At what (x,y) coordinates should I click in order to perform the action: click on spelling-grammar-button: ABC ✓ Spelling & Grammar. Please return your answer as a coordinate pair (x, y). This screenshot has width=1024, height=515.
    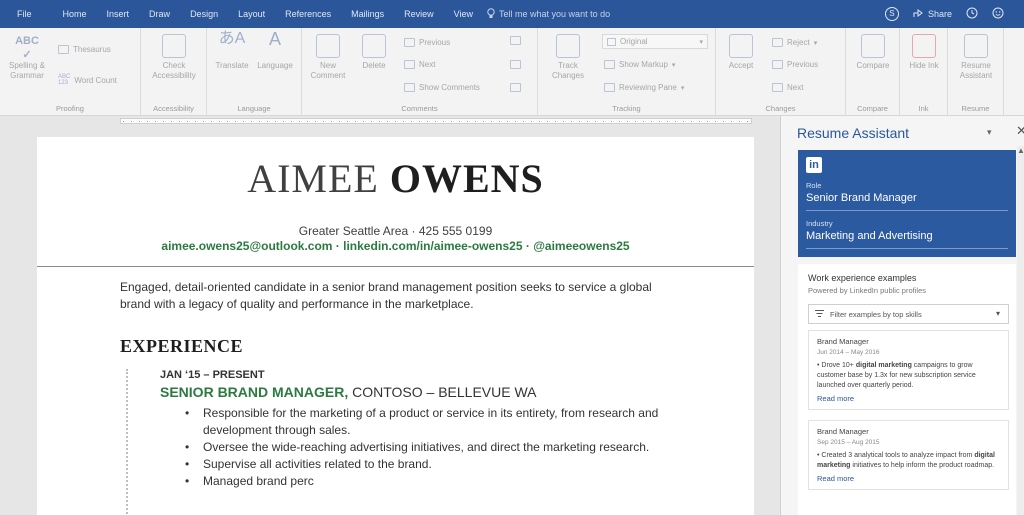
    Looking at the image, I should click on (27, 57).